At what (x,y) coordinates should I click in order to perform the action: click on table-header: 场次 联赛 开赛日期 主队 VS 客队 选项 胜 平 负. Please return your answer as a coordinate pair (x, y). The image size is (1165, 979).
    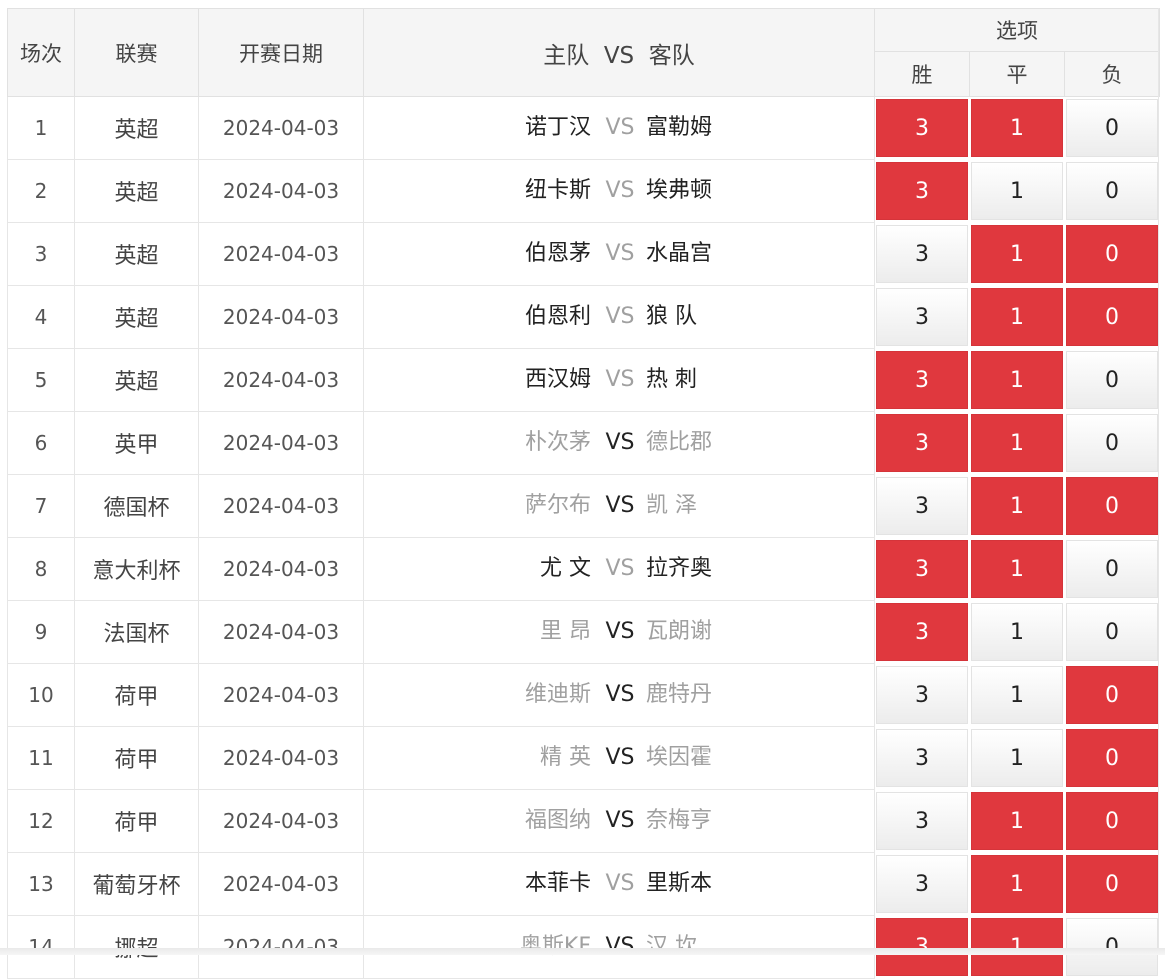
    Looking at the image, I should click on (583, 52).